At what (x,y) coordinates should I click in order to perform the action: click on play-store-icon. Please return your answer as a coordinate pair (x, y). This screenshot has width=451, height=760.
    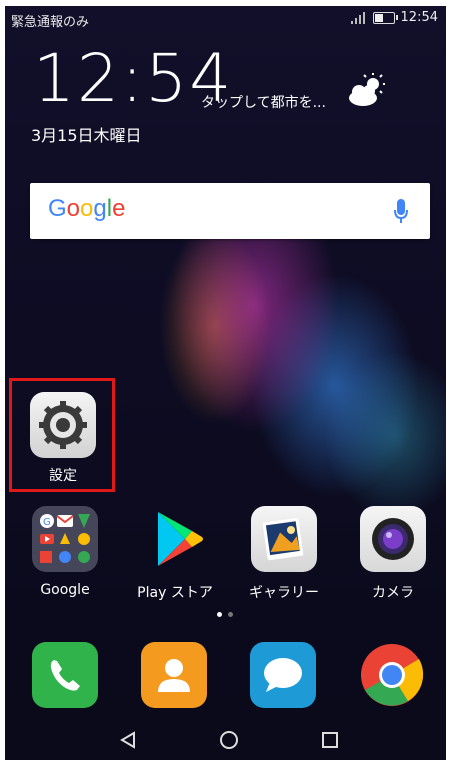
    Looking at the image, I should click on (175, 539).